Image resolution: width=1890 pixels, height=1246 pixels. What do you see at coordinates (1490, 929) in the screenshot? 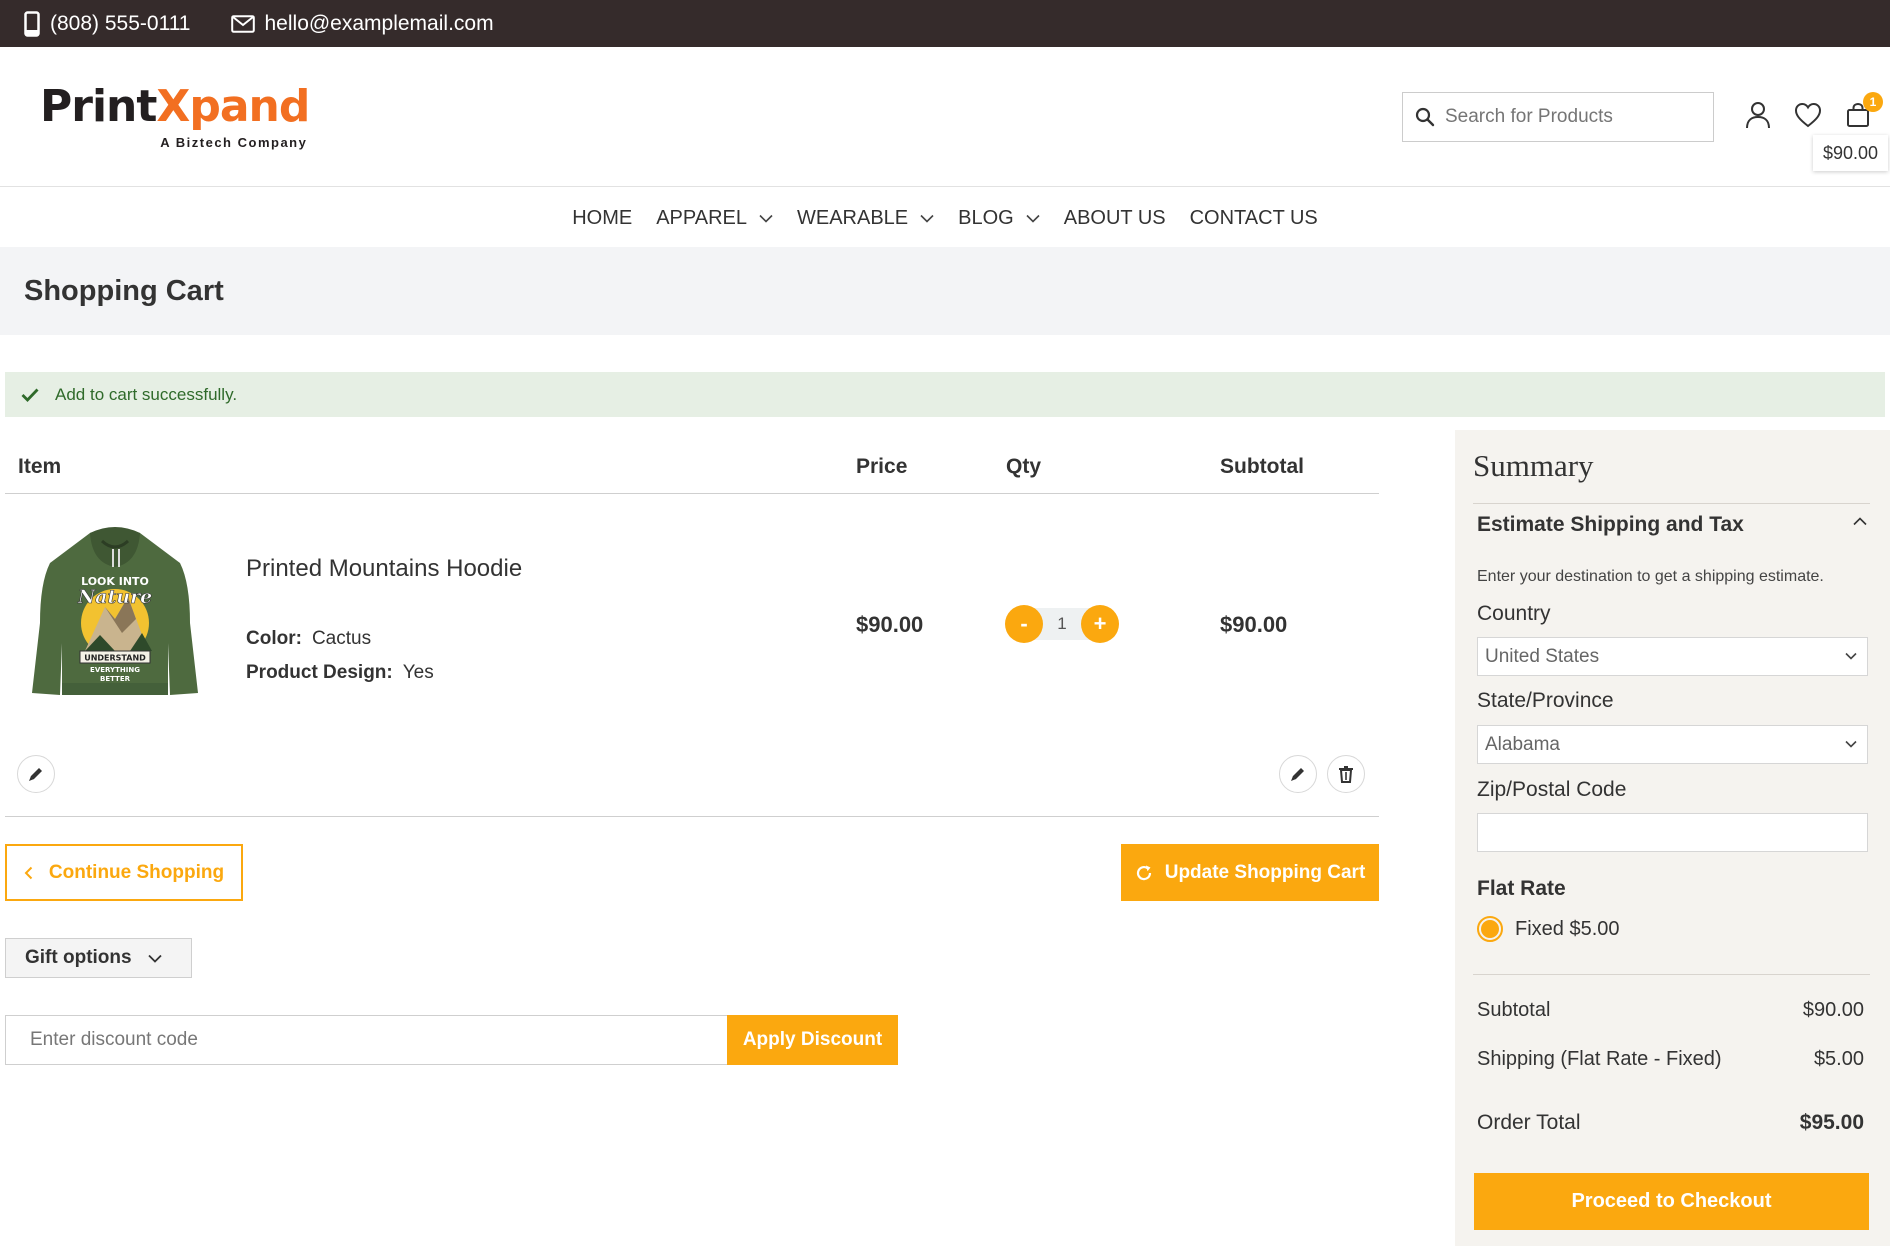
I see `flat-rate-radio` at bounding box center [1490, 929].